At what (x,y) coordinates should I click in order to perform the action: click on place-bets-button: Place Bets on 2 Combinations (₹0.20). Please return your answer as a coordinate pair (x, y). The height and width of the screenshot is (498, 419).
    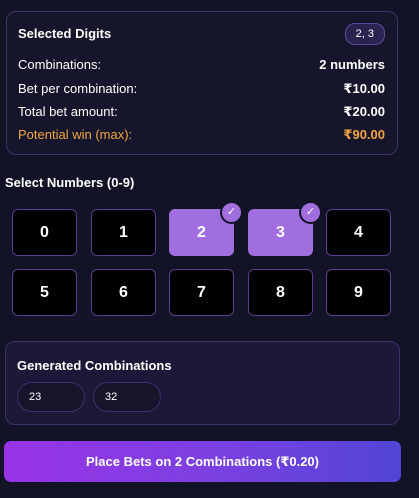
    Looking at the image, I should click on (202, 461).